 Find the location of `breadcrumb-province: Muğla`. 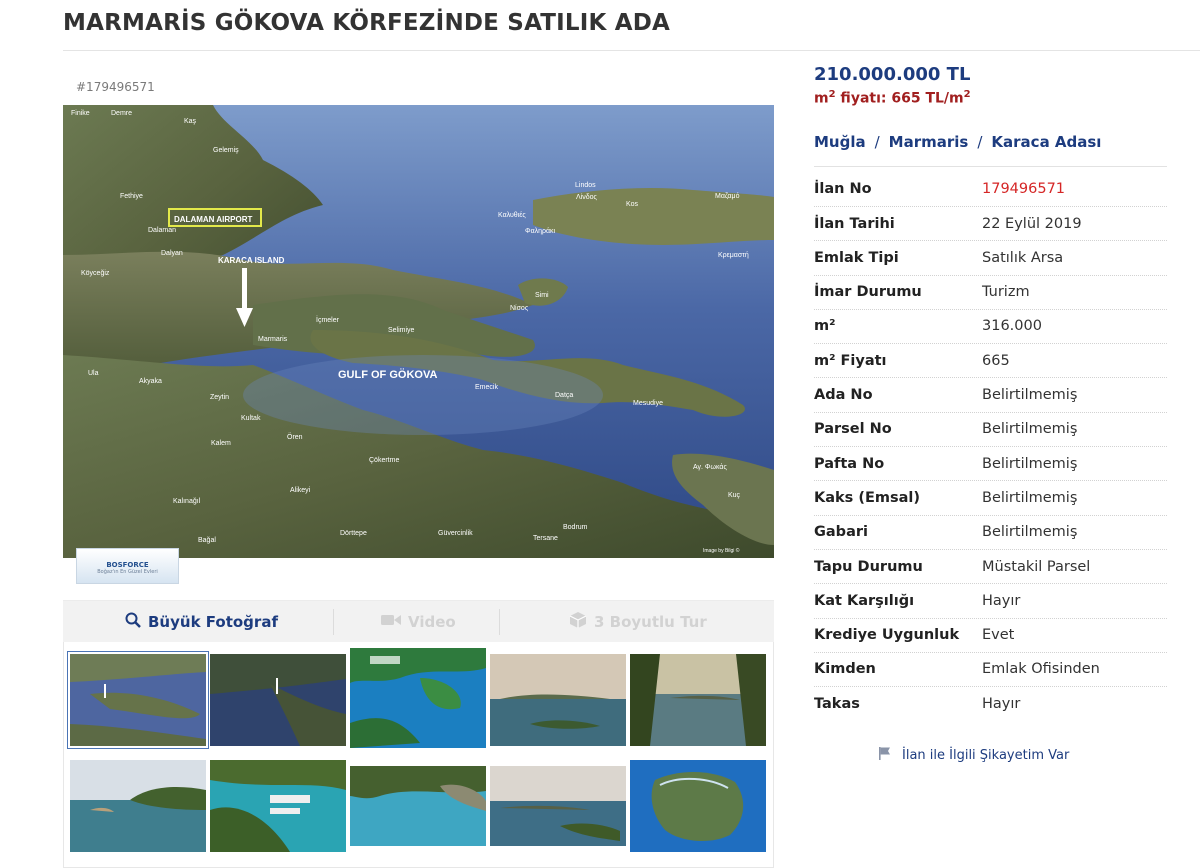

breadcrumb-province: Muğla is located at coordinates (840, 142).